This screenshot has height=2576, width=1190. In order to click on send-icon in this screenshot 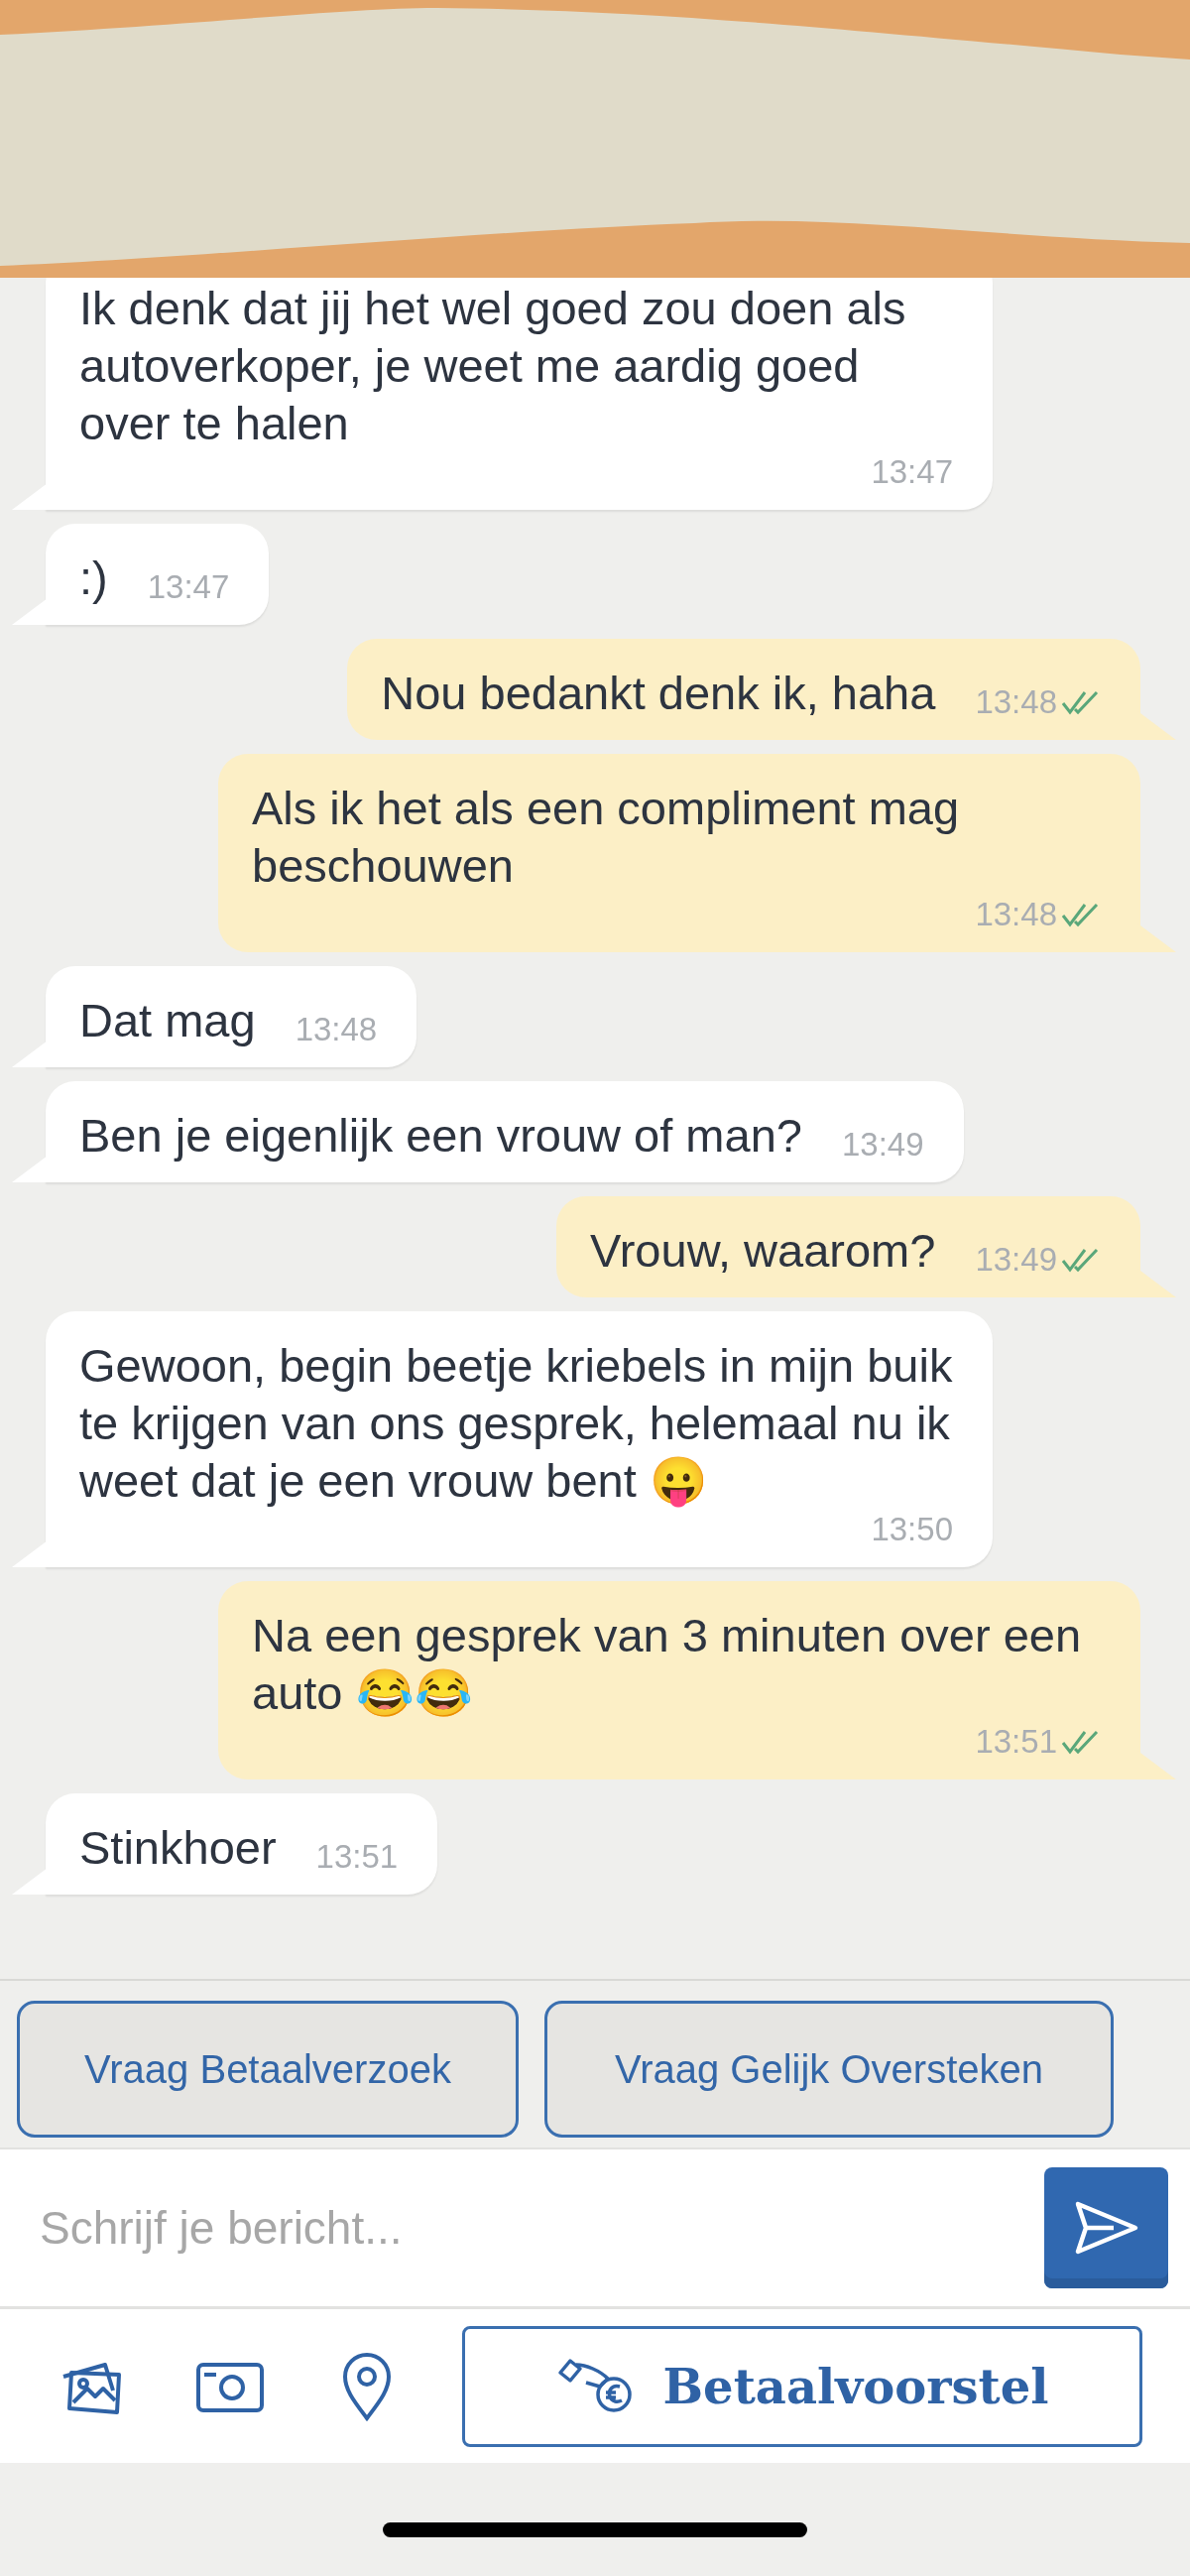, I will do `click(1106, 2228)`.